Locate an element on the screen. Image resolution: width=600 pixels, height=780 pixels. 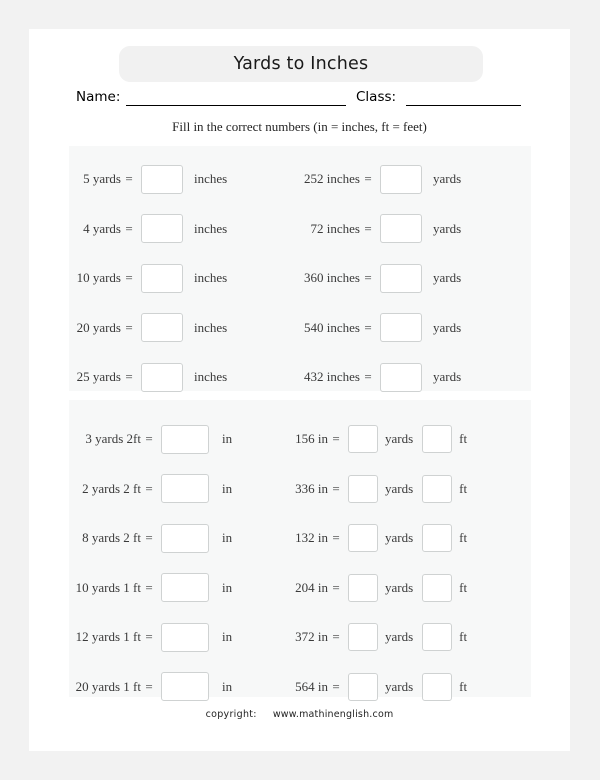
problem-prompt: 10 yards 1 ft is located at coordinates (108, 587).